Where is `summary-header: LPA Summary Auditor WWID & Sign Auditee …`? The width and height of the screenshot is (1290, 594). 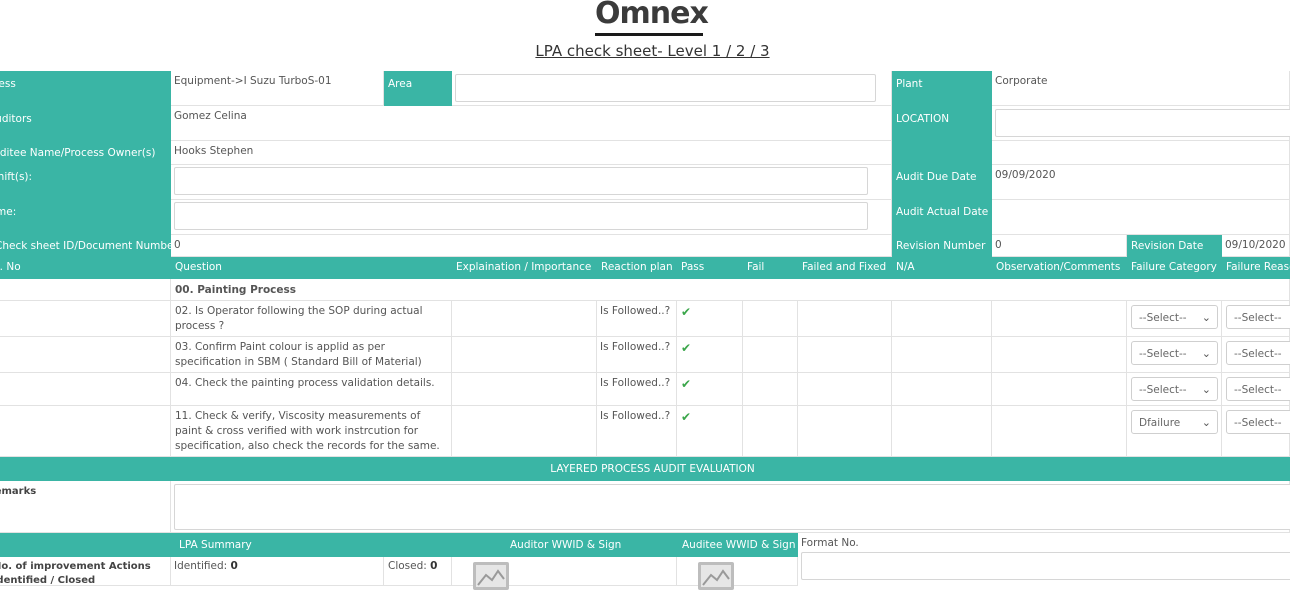
summary-header: LPA Summary Auditor WWID & Sign Auditee … is located at coordinates (399, 545).